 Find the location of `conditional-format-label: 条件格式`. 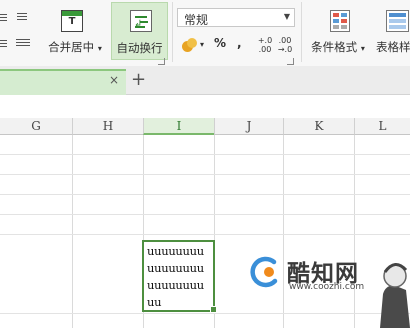

conditional-format-label: 条件格式 is located at coordinates (334, 47).